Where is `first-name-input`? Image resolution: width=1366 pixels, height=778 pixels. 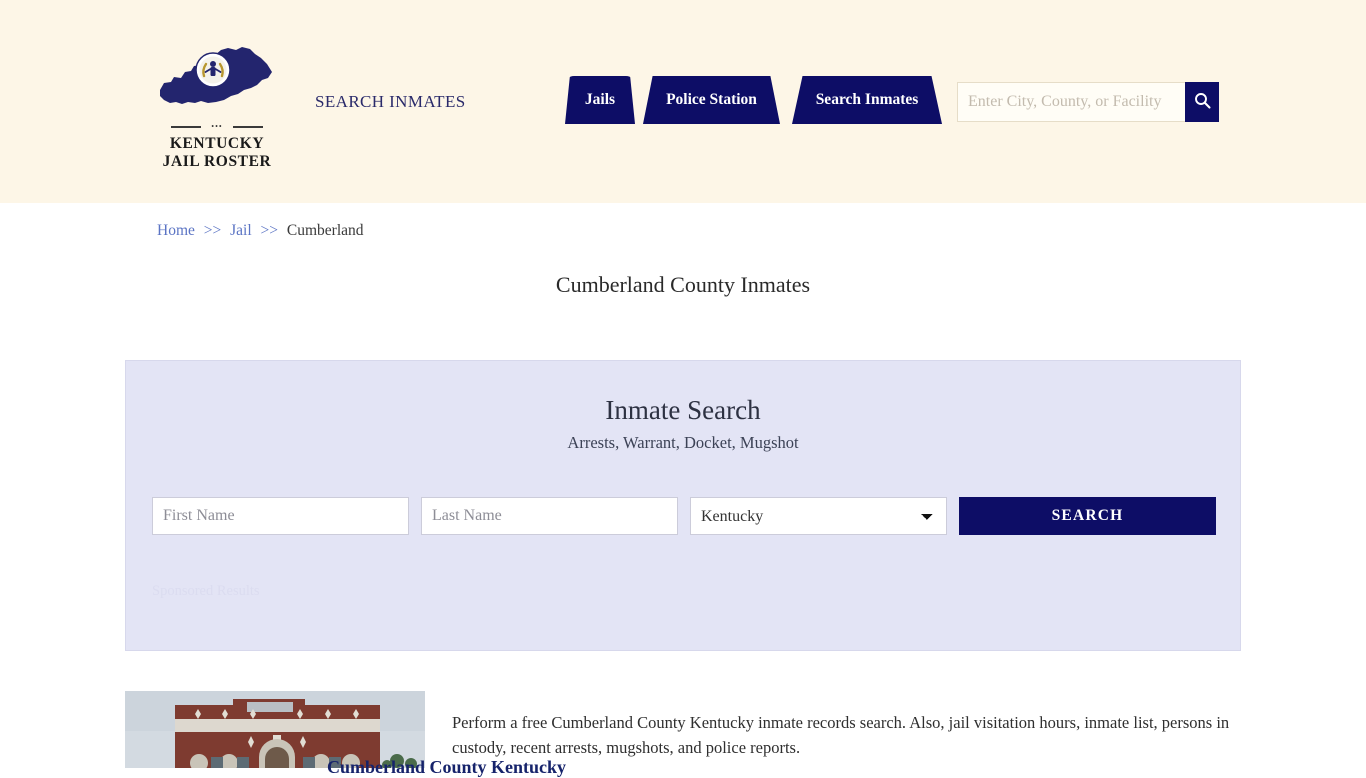 first-name-input is located at coordinates (280, 516).